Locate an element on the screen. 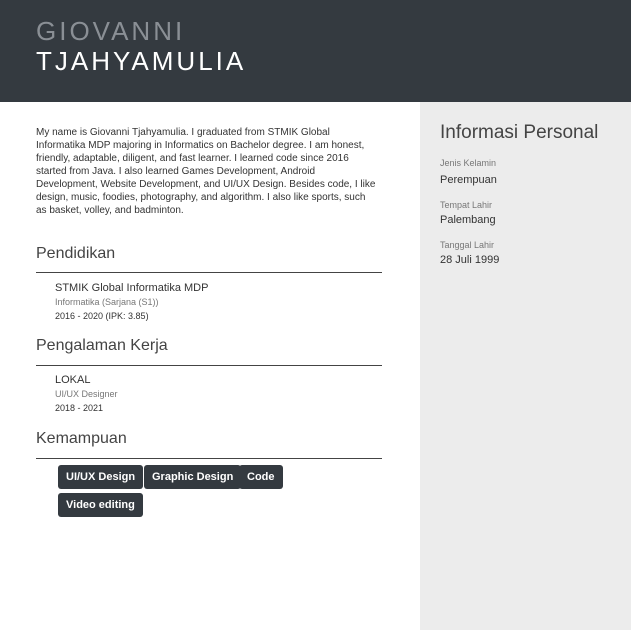 The width and height of the screenshot is (631, 630). gender-value: Perempuan is located at coordinates (468, 180).